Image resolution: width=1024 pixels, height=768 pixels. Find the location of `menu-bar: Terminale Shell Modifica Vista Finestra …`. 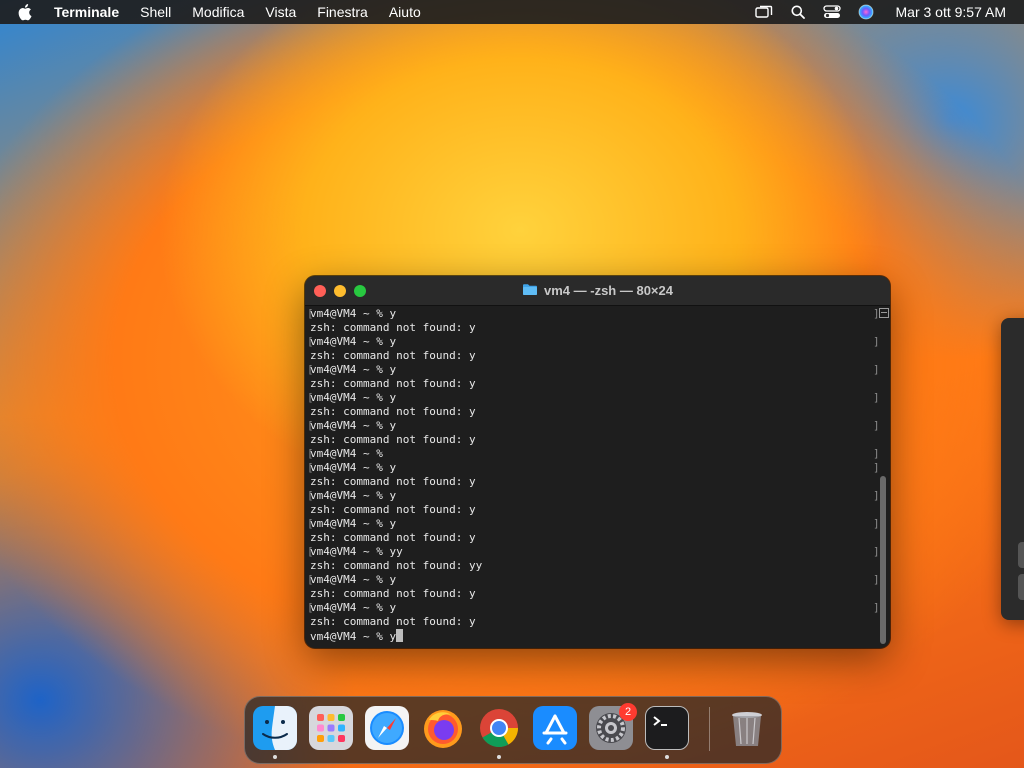

menu-bar: Terminale Shell Modifica Vista Finestra … is located at coordinates (512, 12).